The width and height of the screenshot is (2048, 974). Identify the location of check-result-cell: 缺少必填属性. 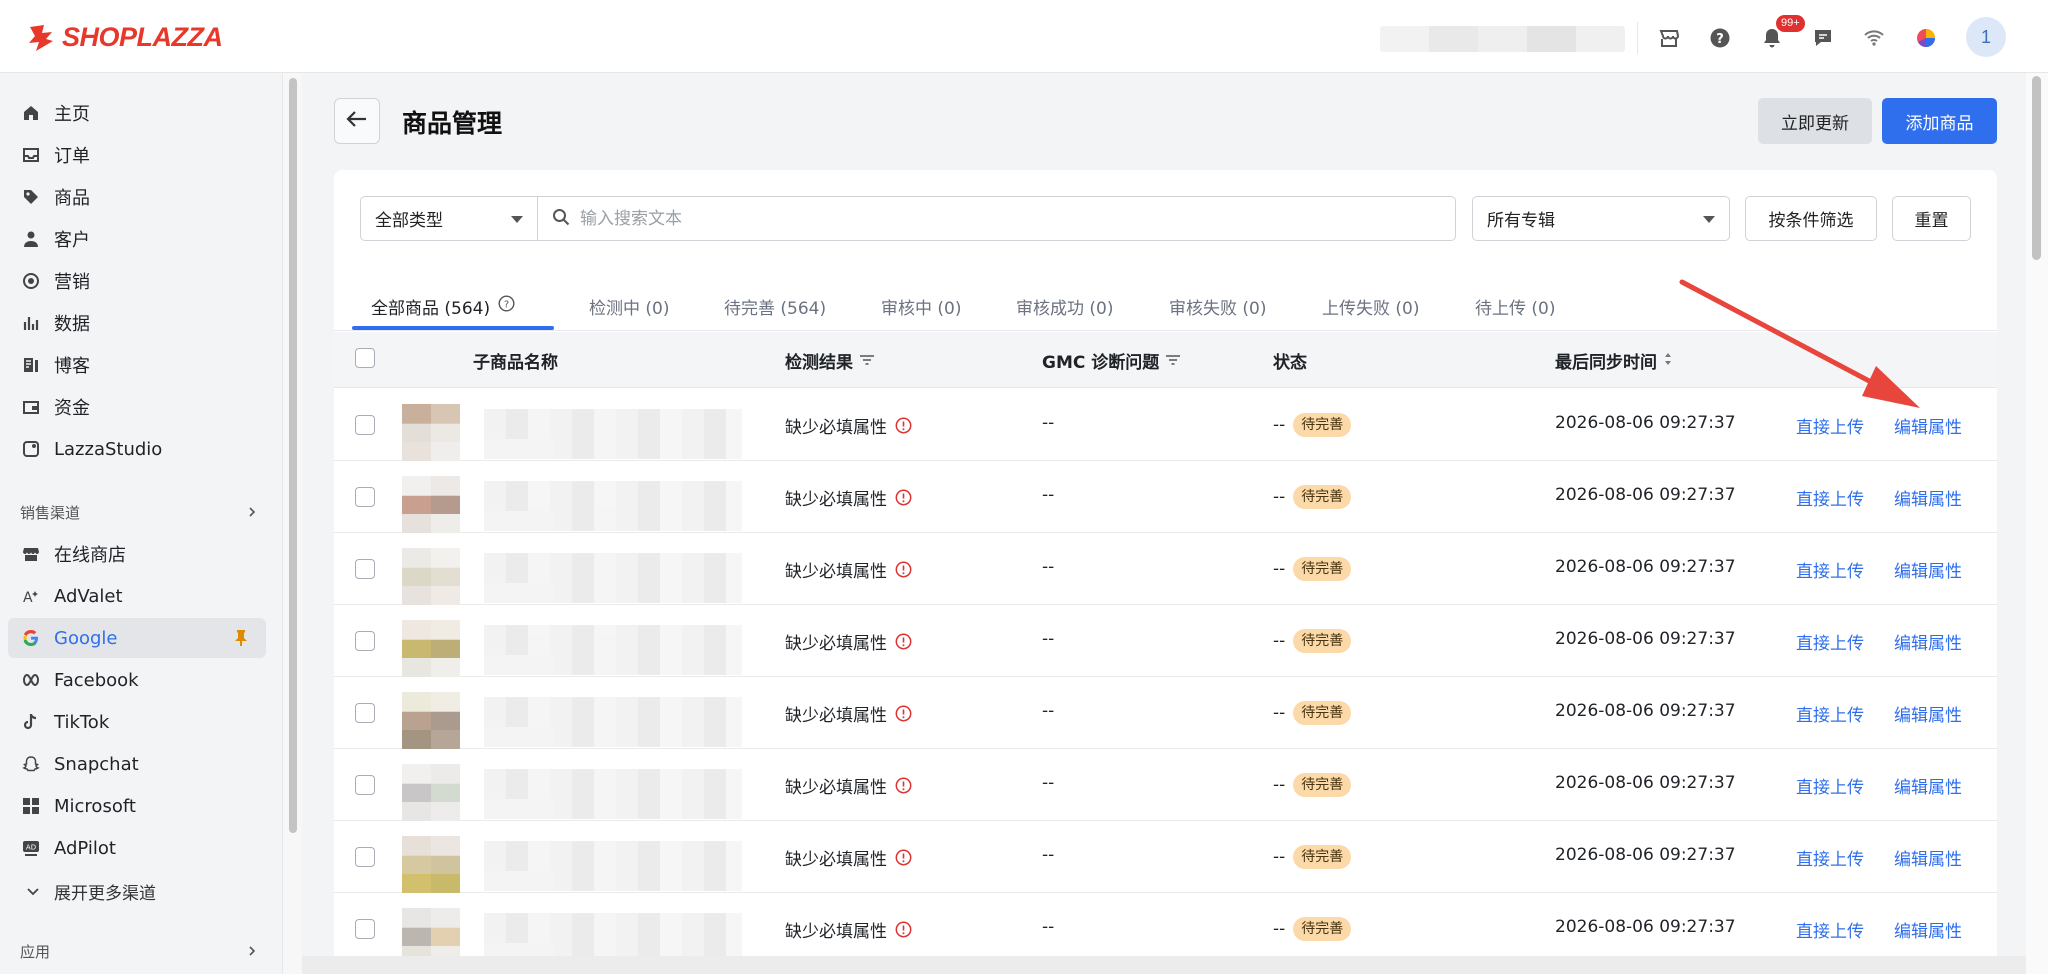
(848, 569).